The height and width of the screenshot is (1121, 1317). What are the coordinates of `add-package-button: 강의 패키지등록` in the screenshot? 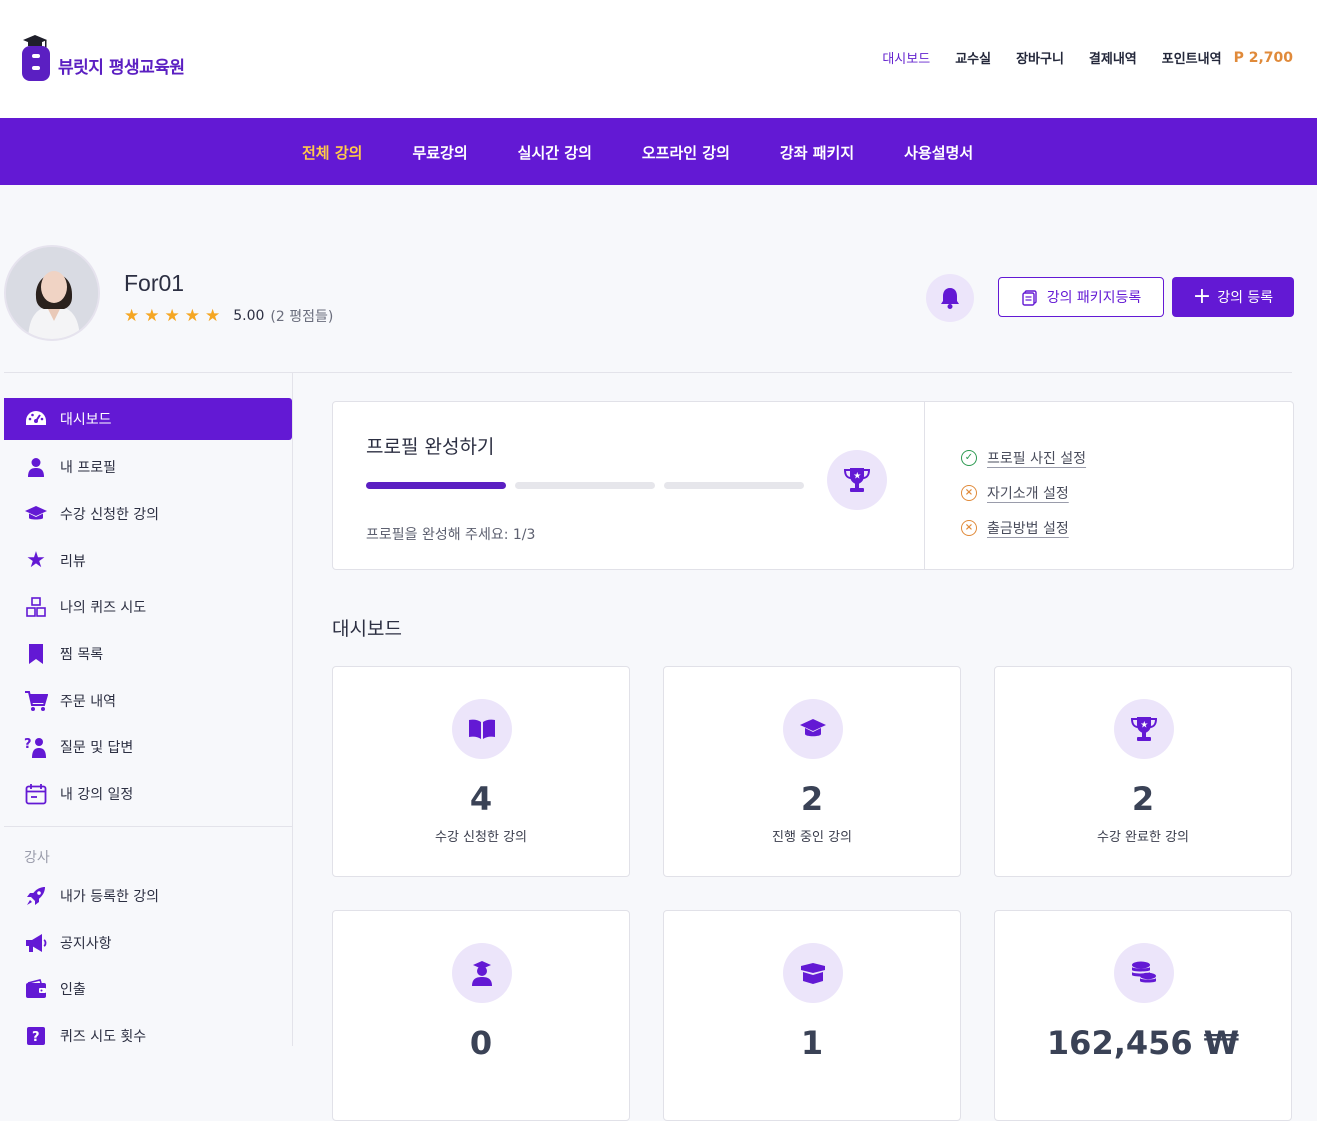 It's located at (1081, 297).